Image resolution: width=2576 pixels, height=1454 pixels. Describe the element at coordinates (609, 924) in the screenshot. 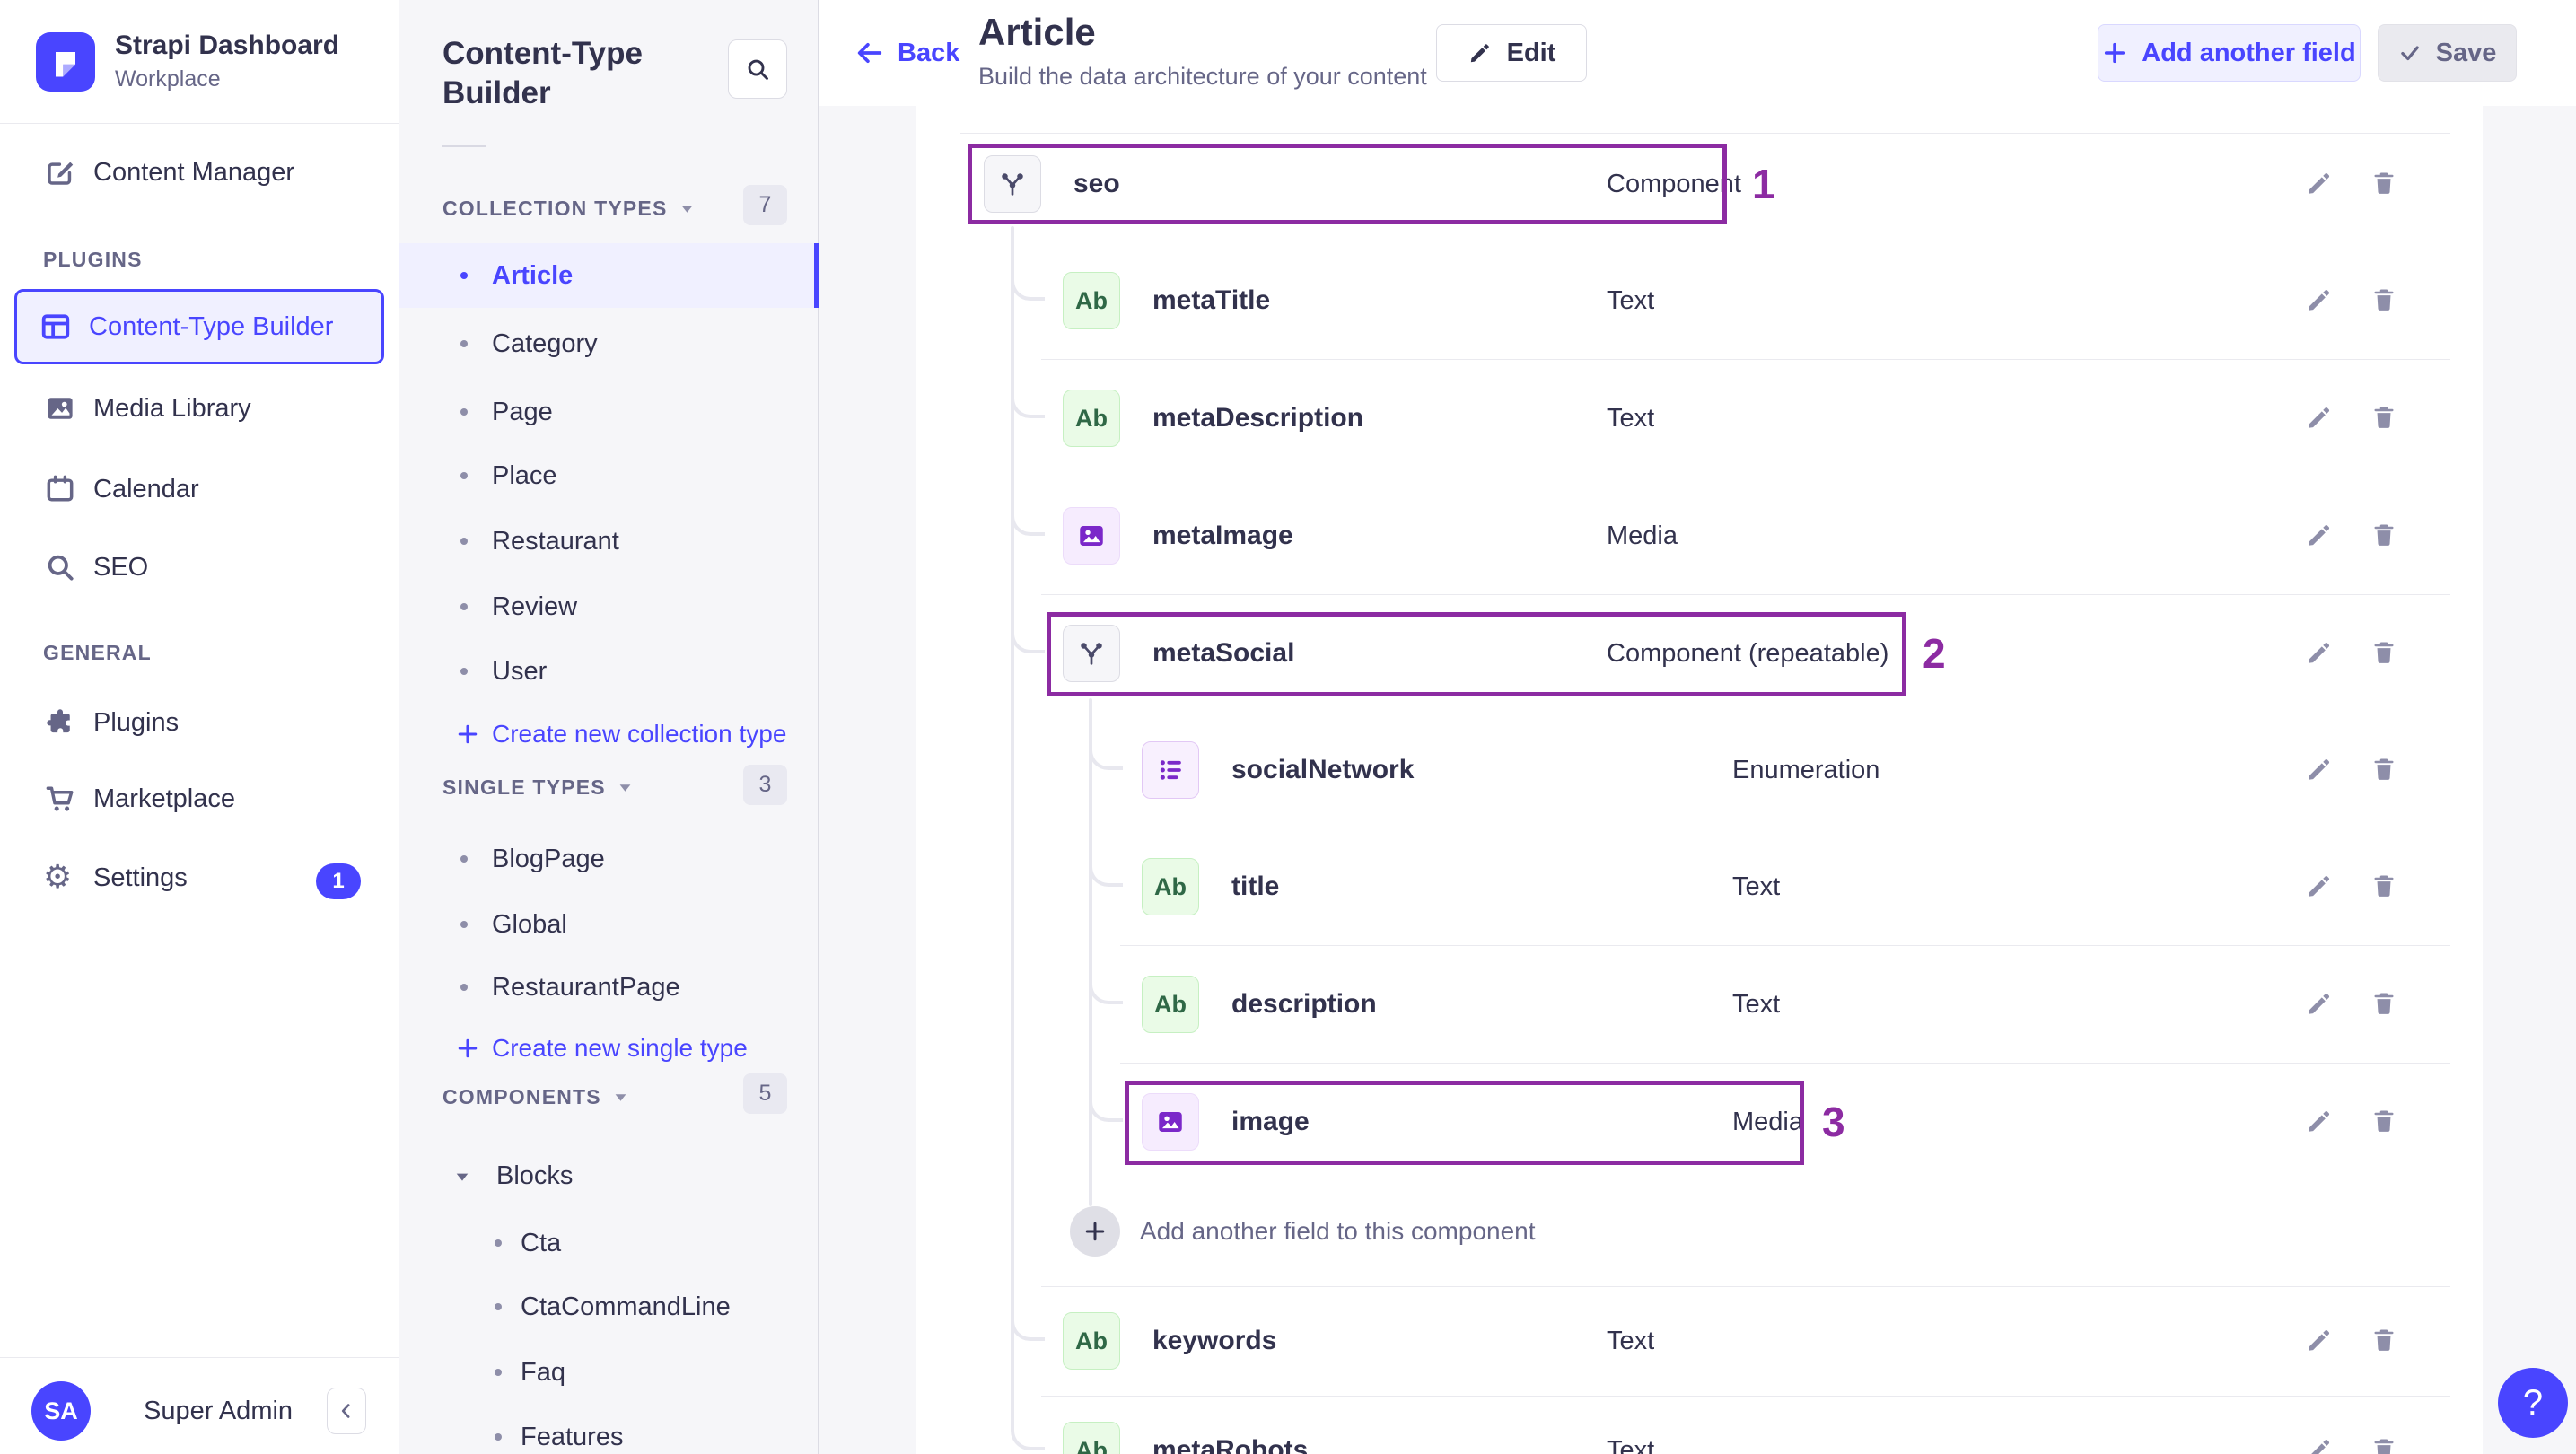

I see `single-type-global: Global` at that location.